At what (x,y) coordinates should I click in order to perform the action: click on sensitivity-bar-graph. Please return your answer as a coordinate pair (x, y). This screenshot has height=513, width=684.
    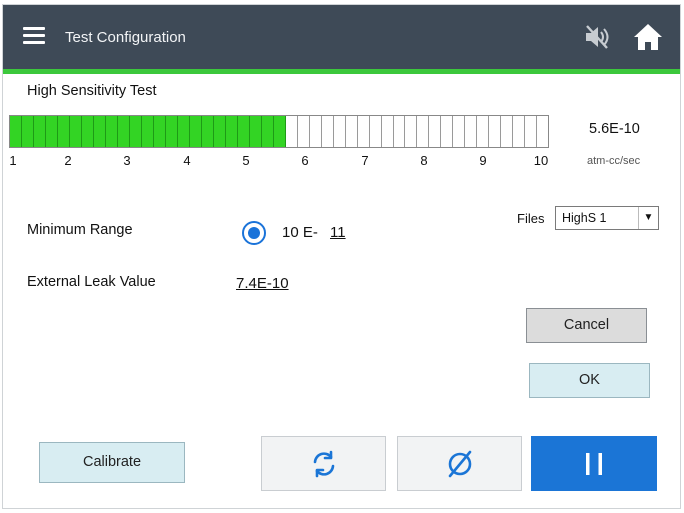
    Looking at the image, I should click on (279, 131).